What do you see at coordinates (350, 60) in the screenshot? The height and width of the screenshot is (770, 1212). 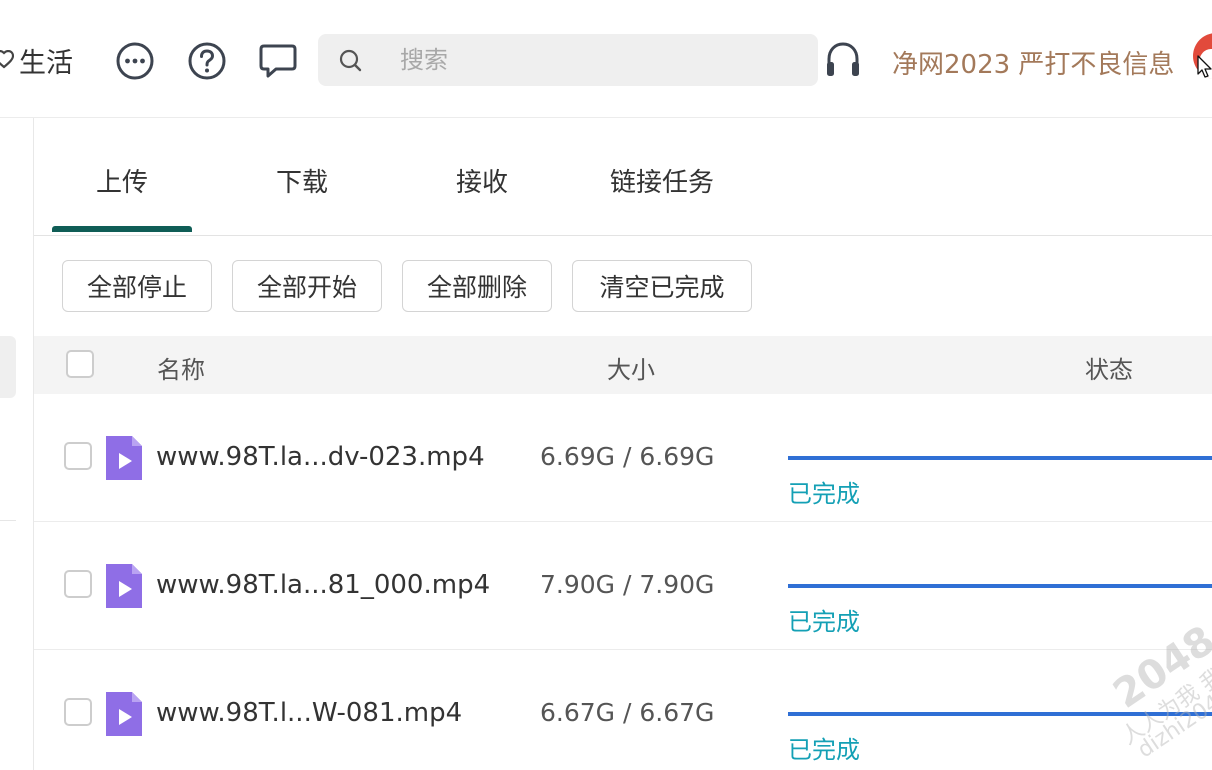 I see `search-icon` at bounding box center [350, 60].